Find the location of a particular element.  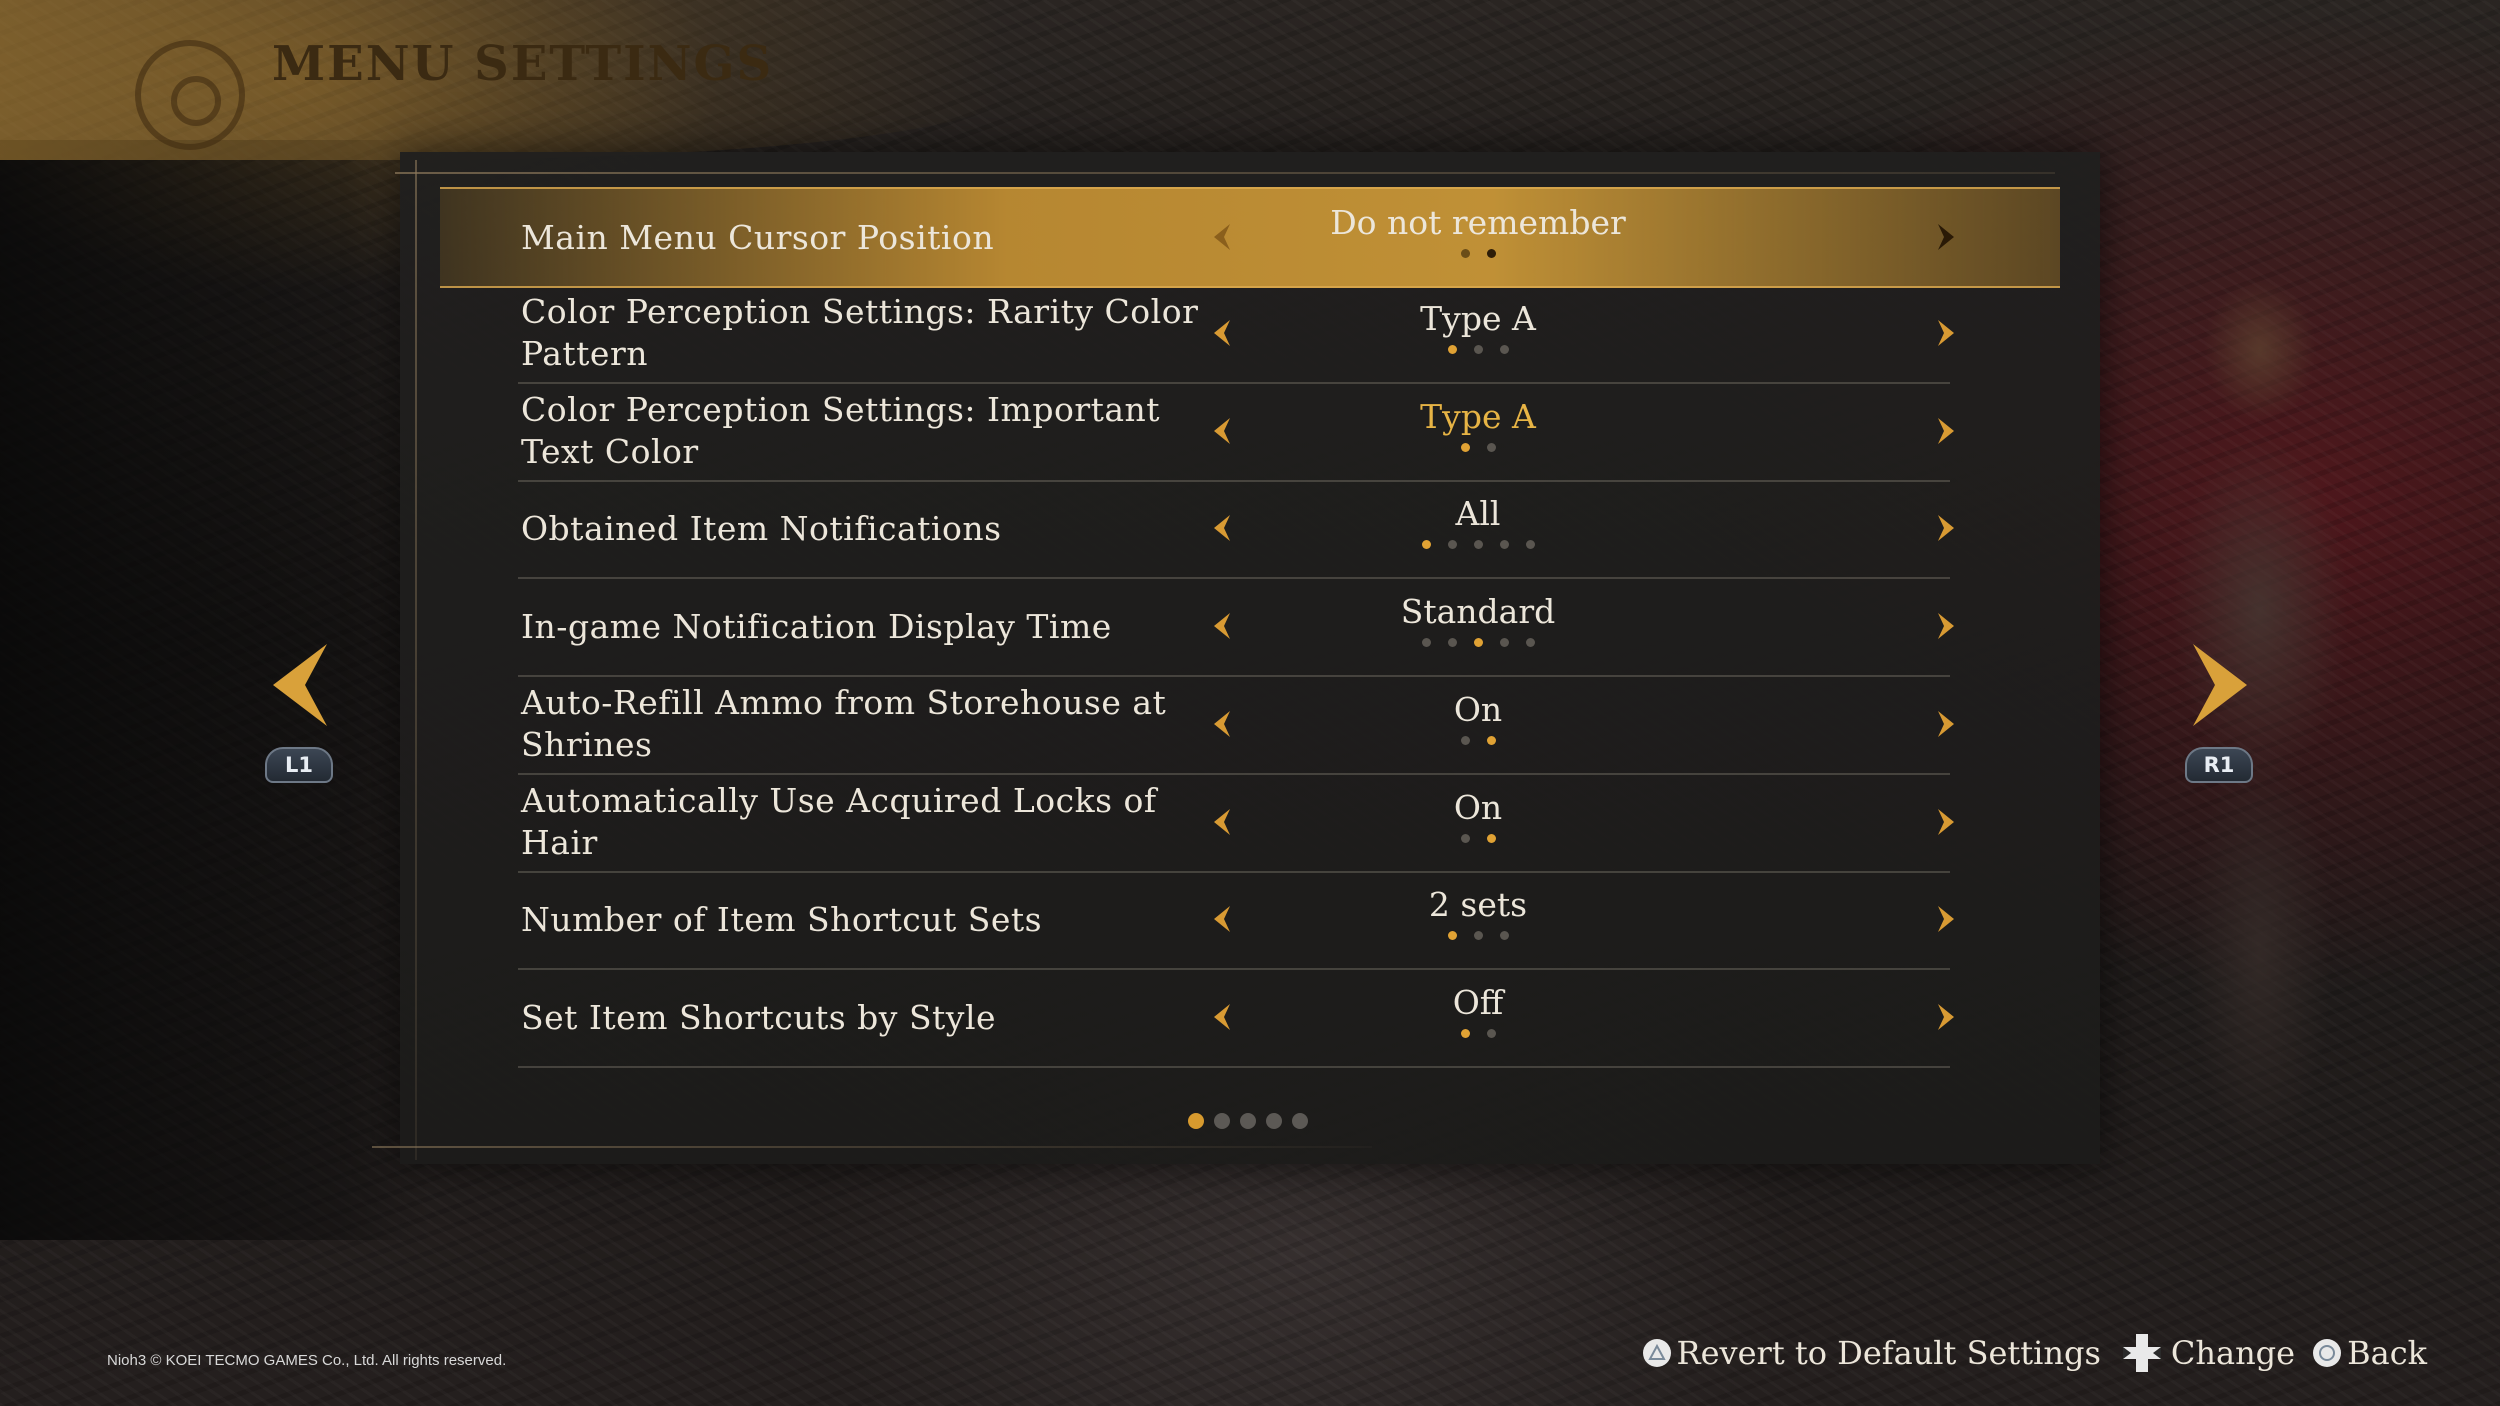

back-prompt: Back is located at coordinates (2370, 1353).